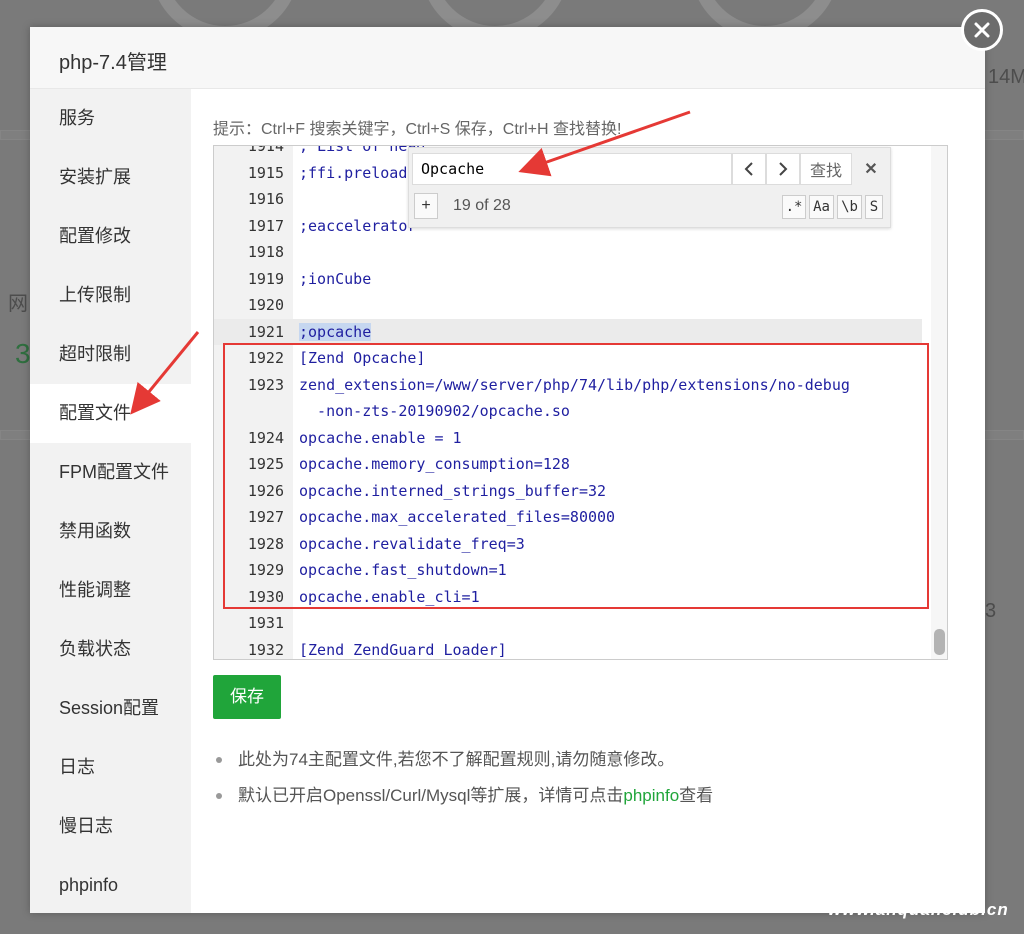  Describe the element at coordinates (649, 187) in the screenshot. I see `search-panel: Opcache 查找 ✕ + 19 of 28 .* Aa \b S` at that location.